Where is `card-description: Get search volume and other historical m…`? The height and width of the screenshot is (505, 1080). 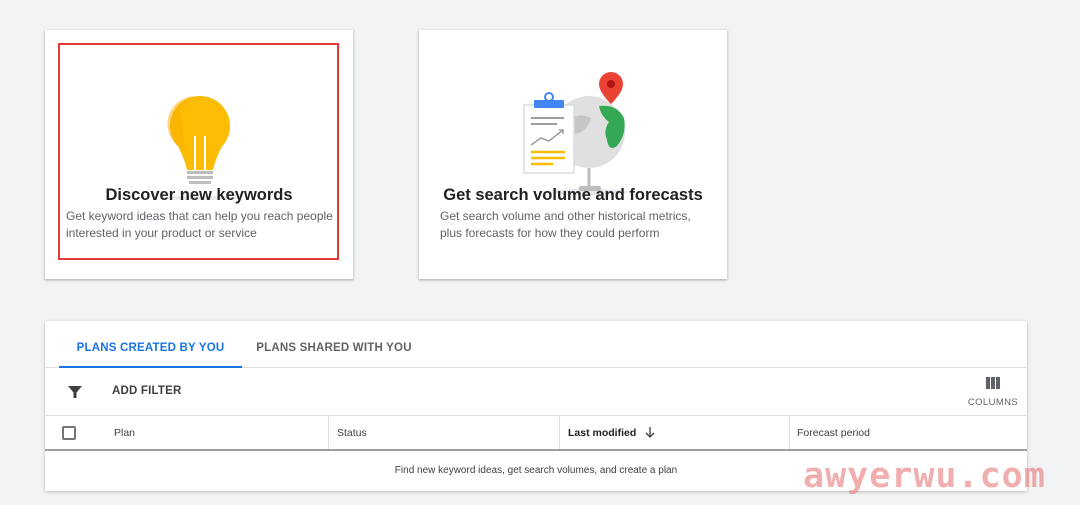
card-description: Get search volume and other historical m… is located at coordinates (565, 224).